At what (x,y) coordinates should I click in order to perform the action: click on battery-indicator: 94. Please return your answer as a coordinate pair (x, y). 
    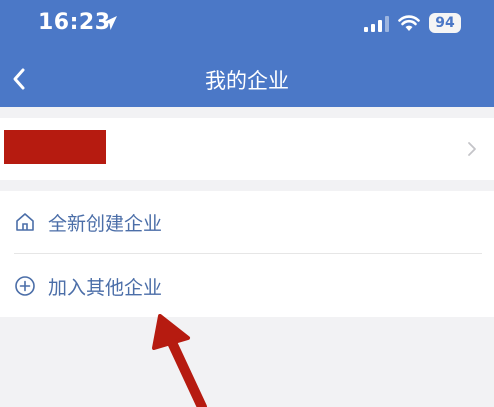
    Looking at the image, I should click on (445, 23).